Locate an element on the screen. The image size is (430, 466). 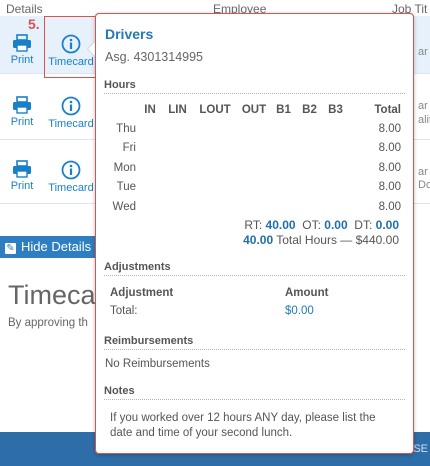
reimbursements-text: No Reimbursements is located at coordinates (157, 364).